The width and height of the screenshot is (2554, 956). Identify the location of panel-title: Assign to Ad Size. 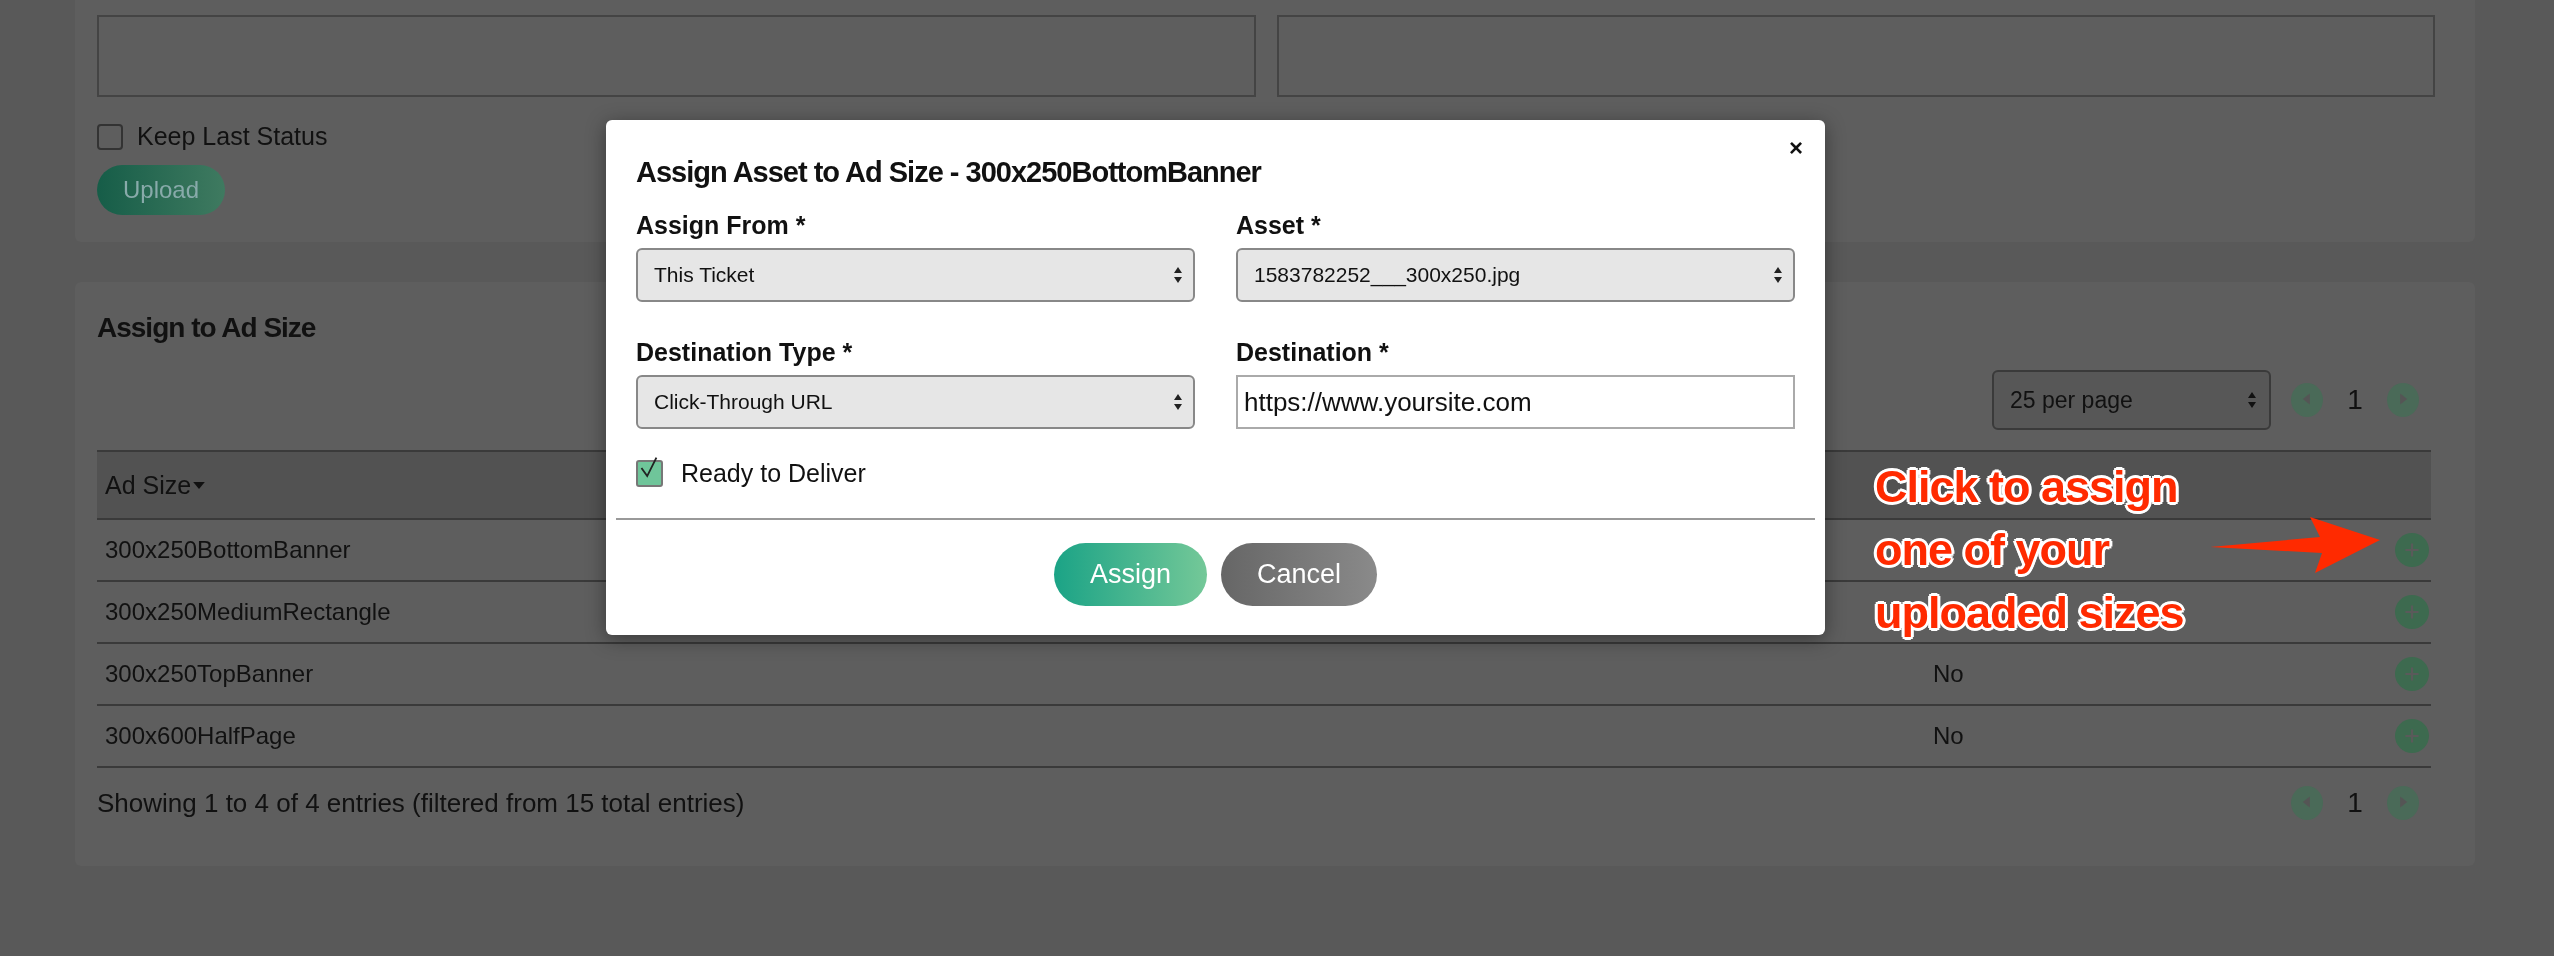
(206, 328).